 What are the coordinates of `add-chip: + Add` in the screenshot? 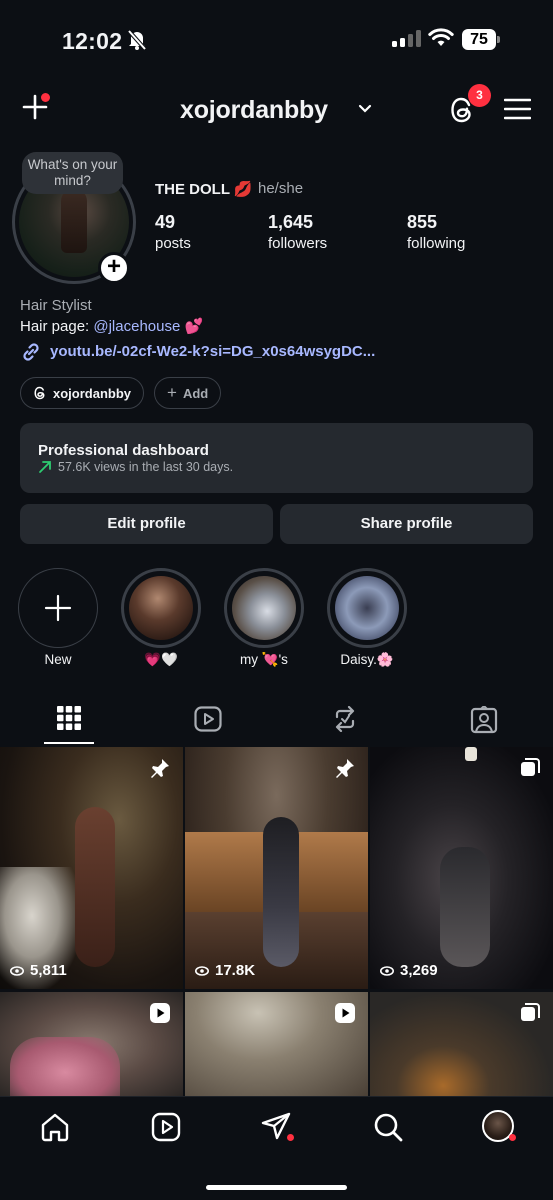 It's located at (188, 393).